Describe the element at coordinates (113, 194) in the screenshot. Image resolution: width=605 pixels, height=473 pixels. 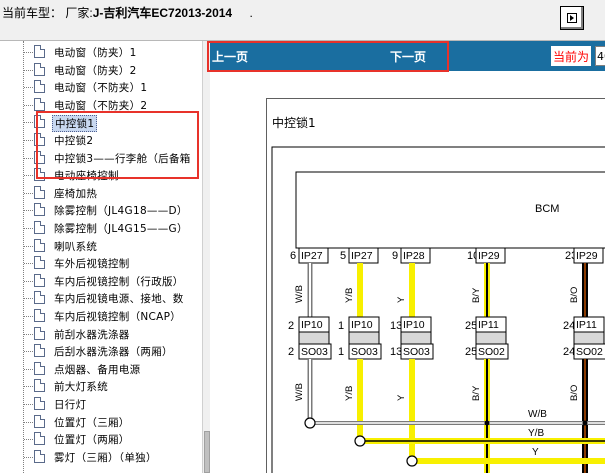
I see `tree-item: 座椅加热` at that location.